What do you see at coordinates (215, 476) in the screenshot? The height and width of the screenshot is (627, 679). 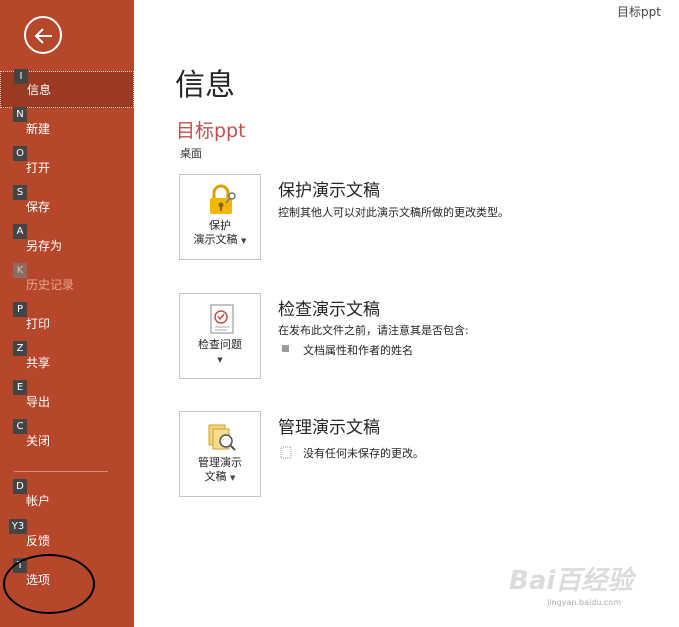 I see `tile-label: 文稿` at bounding box center [215, 476].